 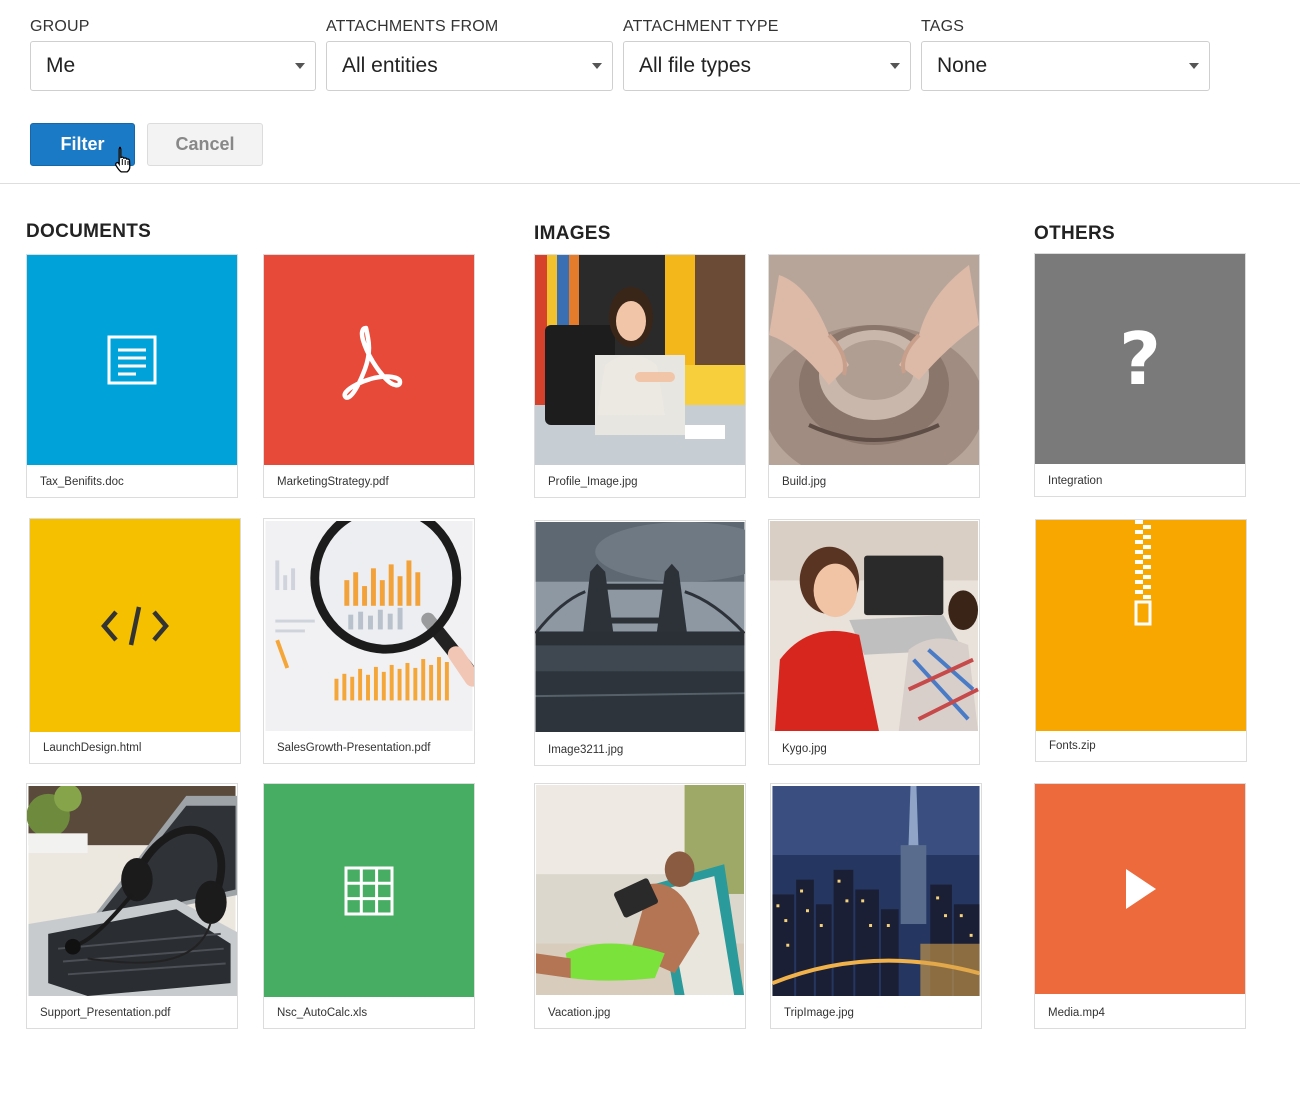 What do you see at coordinates (586, 750) in the screenshot?
I see `attachment-filename: Image3211.jpg` at bounding box center [586, 750].